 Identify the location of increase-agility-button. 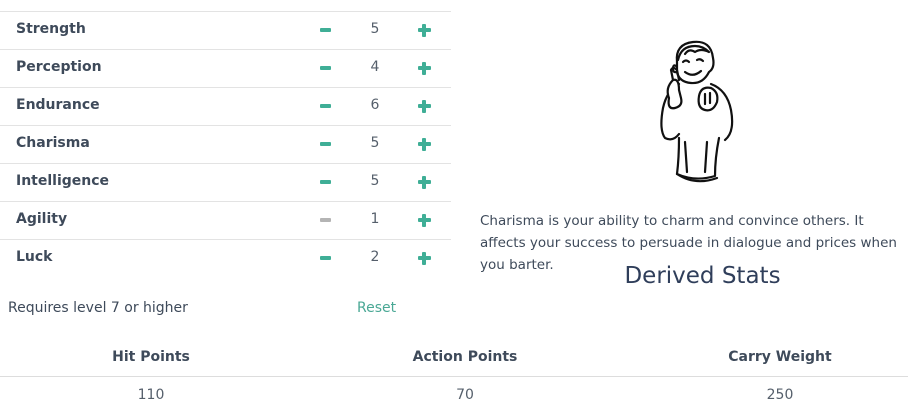
(424, 220).